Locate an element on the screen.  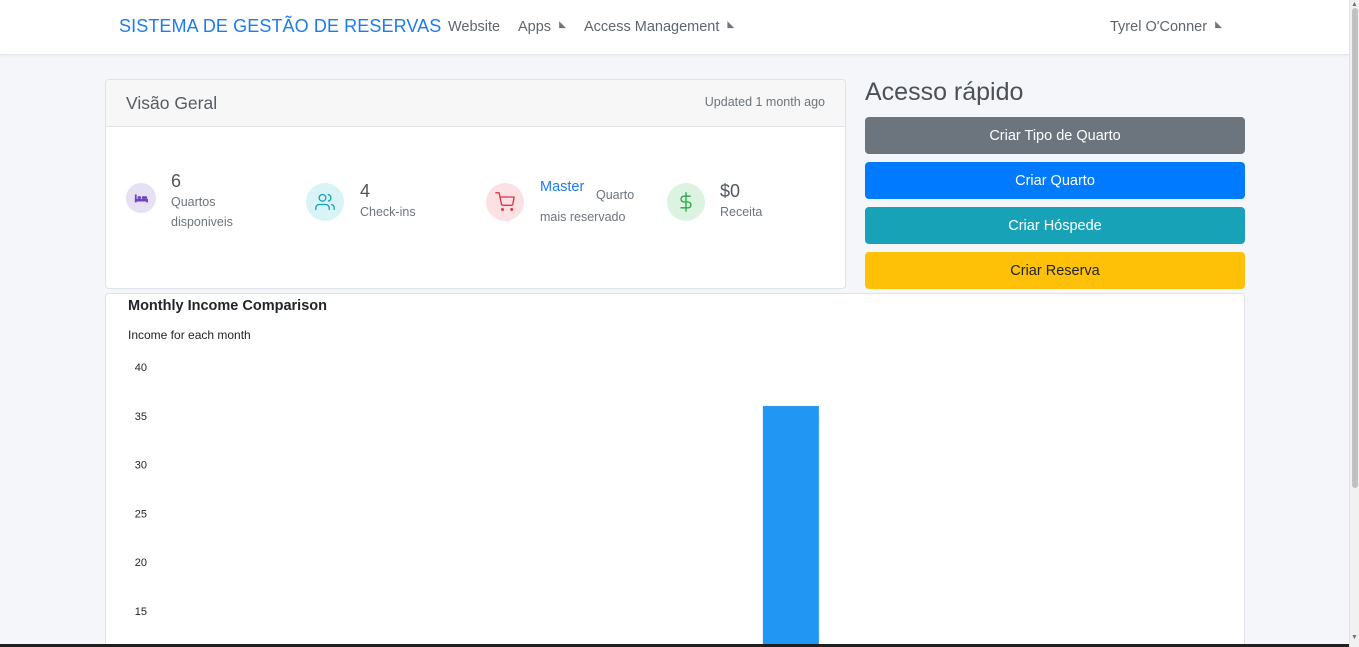
cart-icon is located at coordinates (505, 202).